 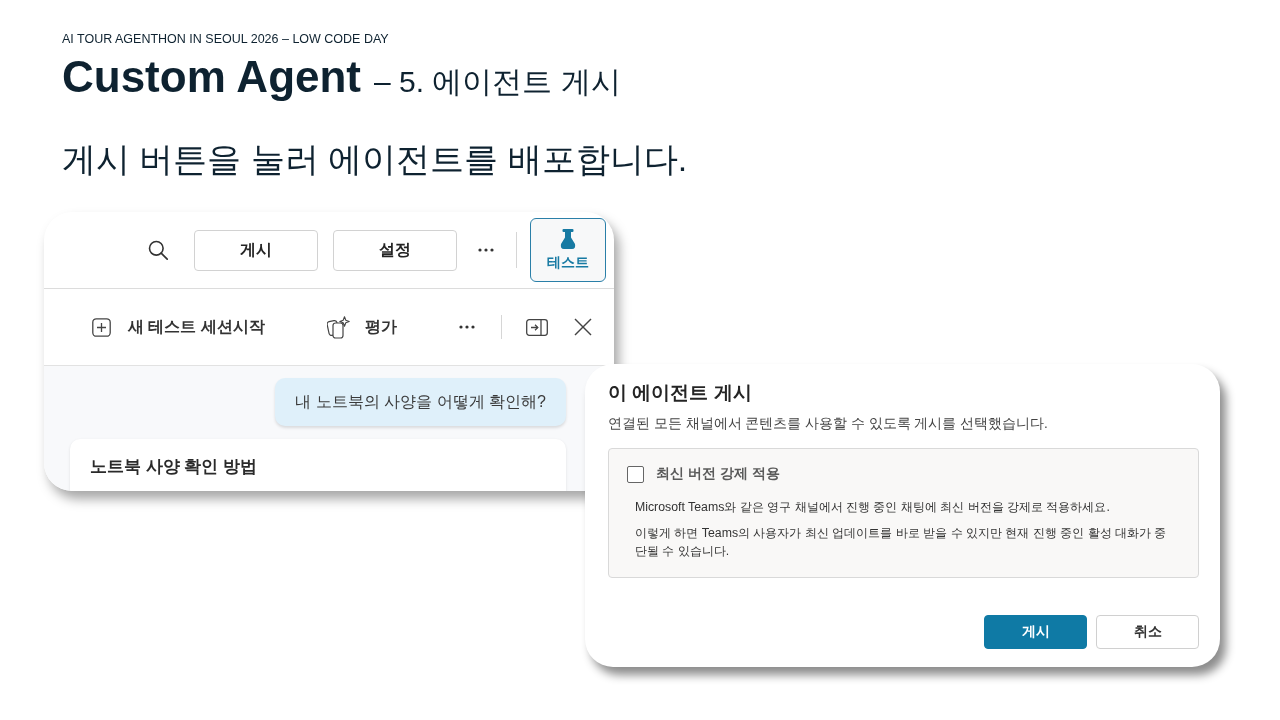 I want to click on new-session-button: 새 테스트 세션시작, so click(x=178, y=327).